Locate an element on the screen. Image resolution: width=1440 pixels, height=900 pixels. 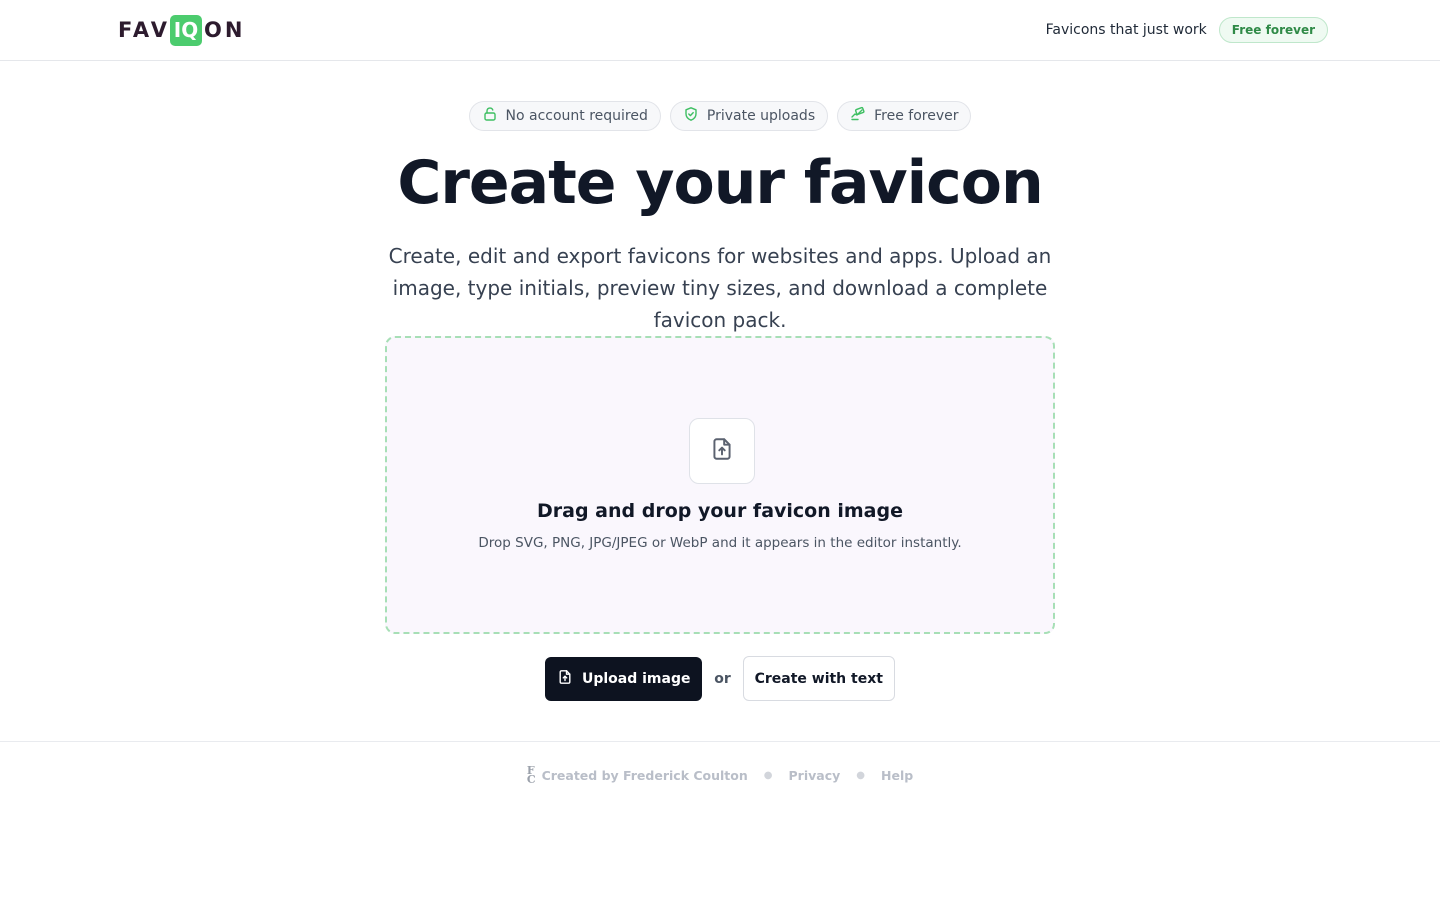
badge-private-uploads: Private uploads is located at coordinates (749, 116).